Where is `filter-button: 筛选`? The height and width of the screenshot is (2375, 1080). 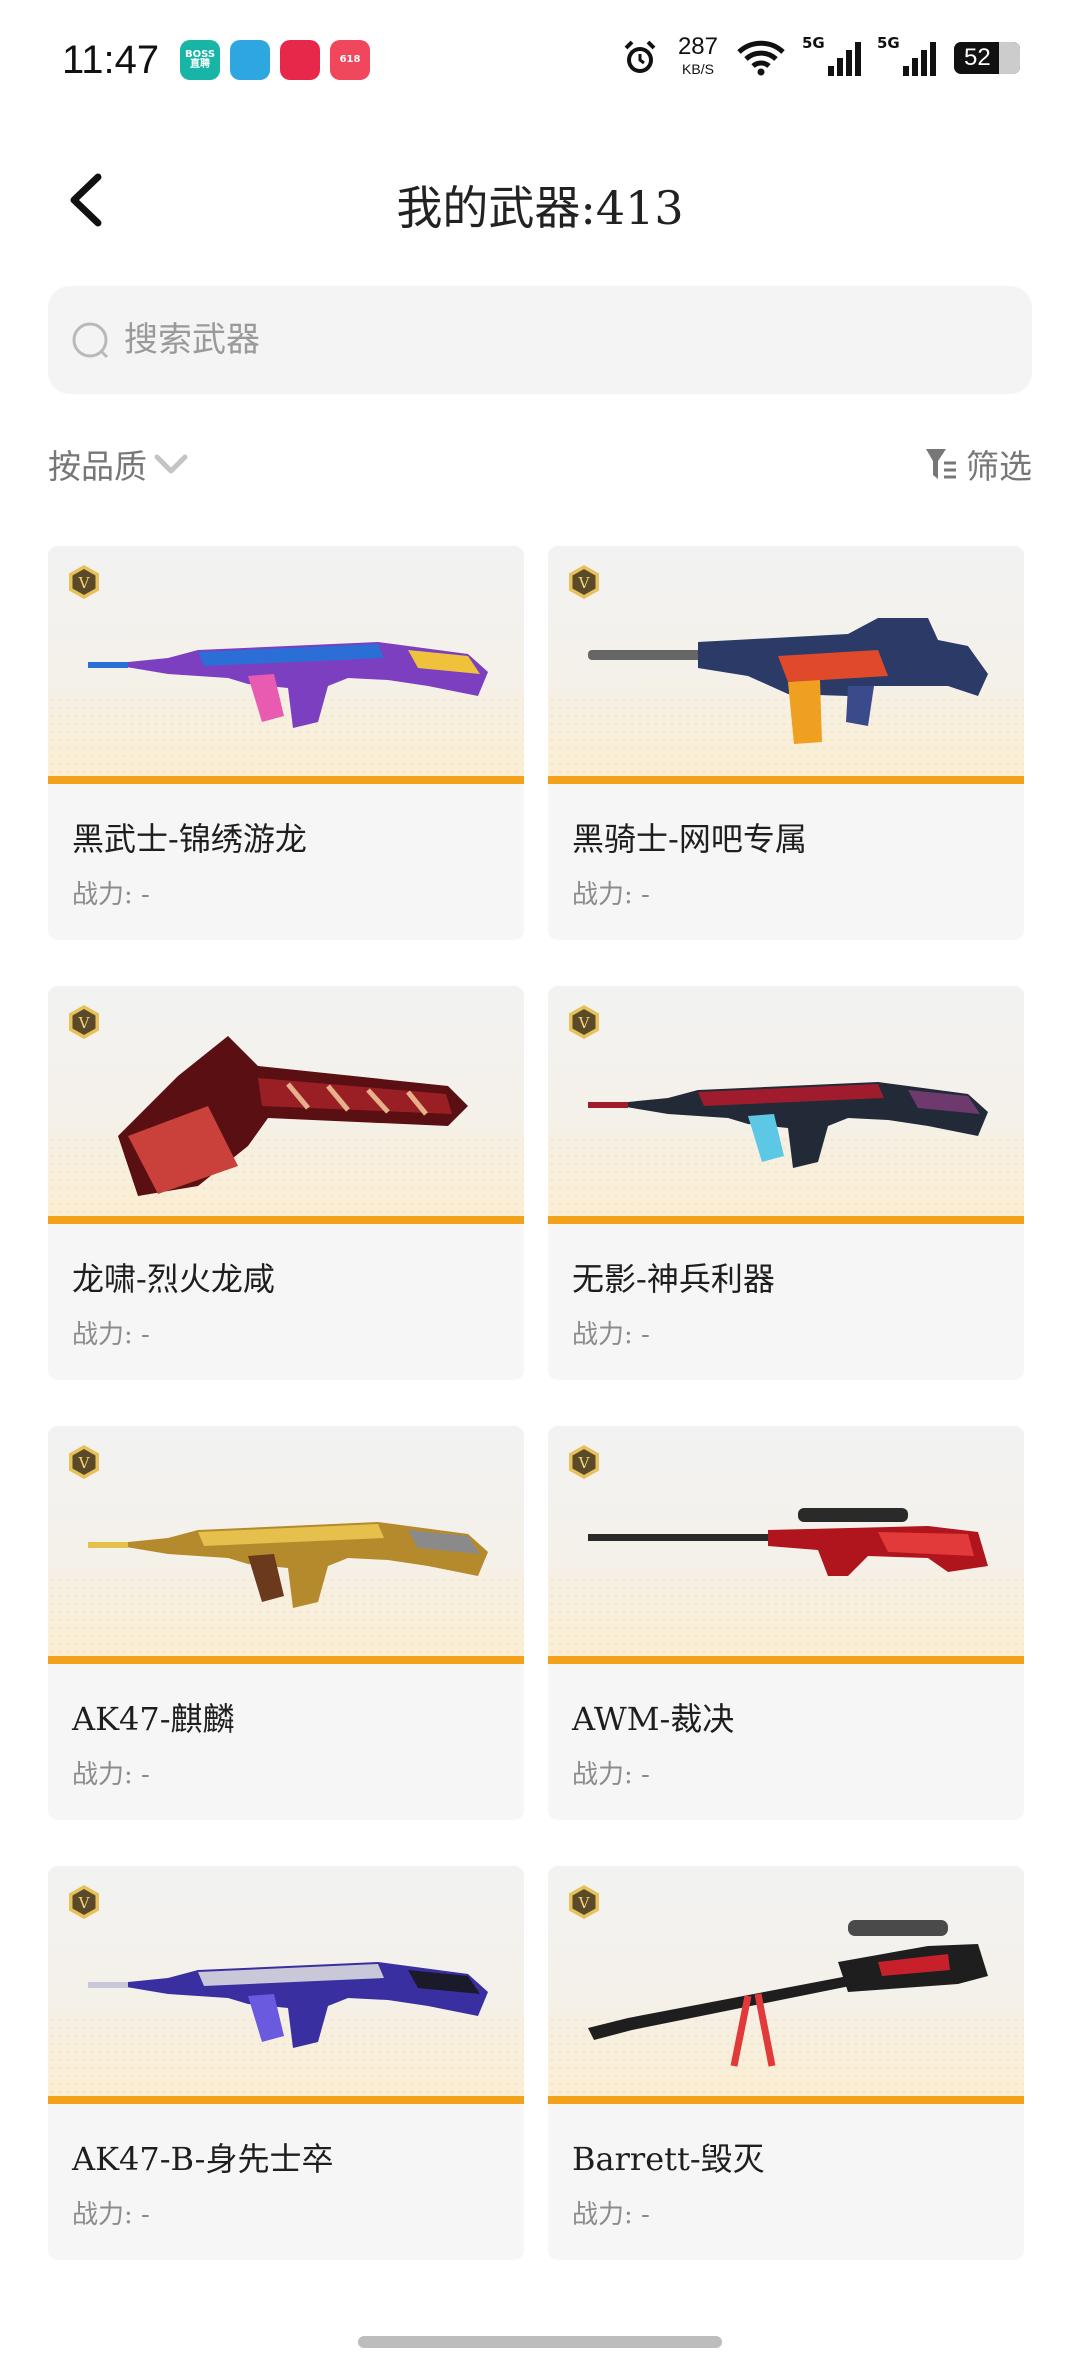 filter-button: 筛选 is located at coordinates (978, 464).